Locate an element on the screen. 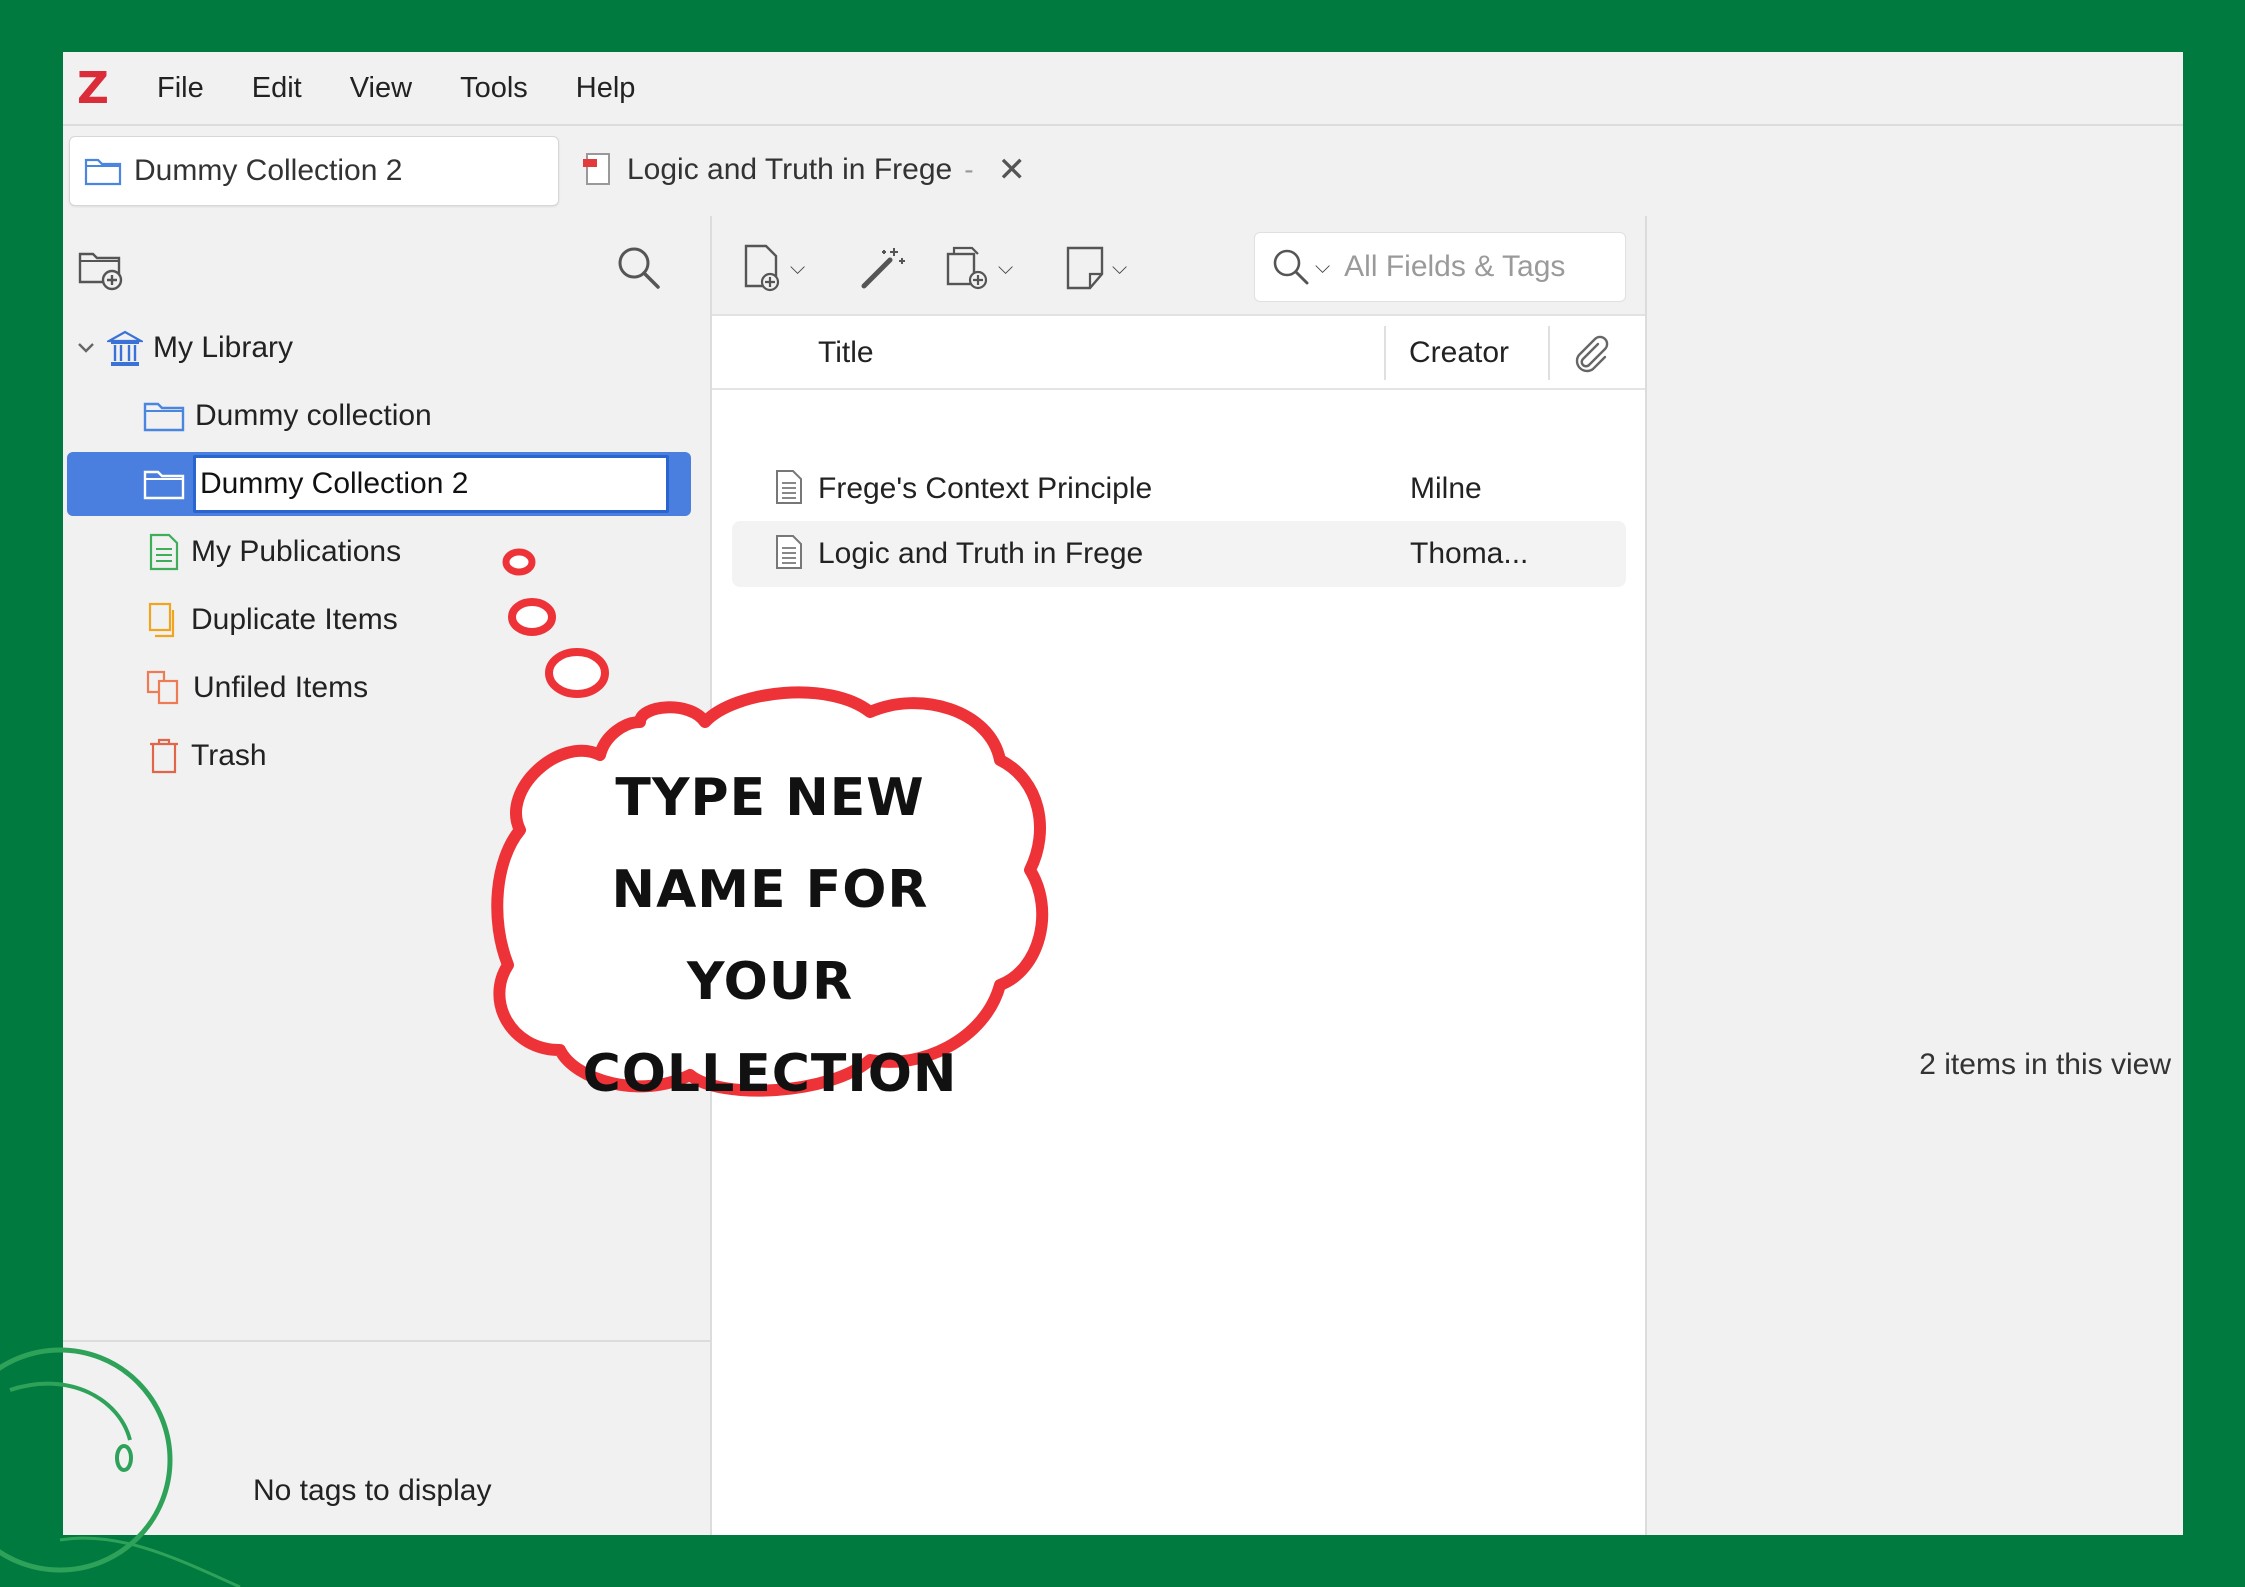  library-icon is located at coordinates (125, 348).